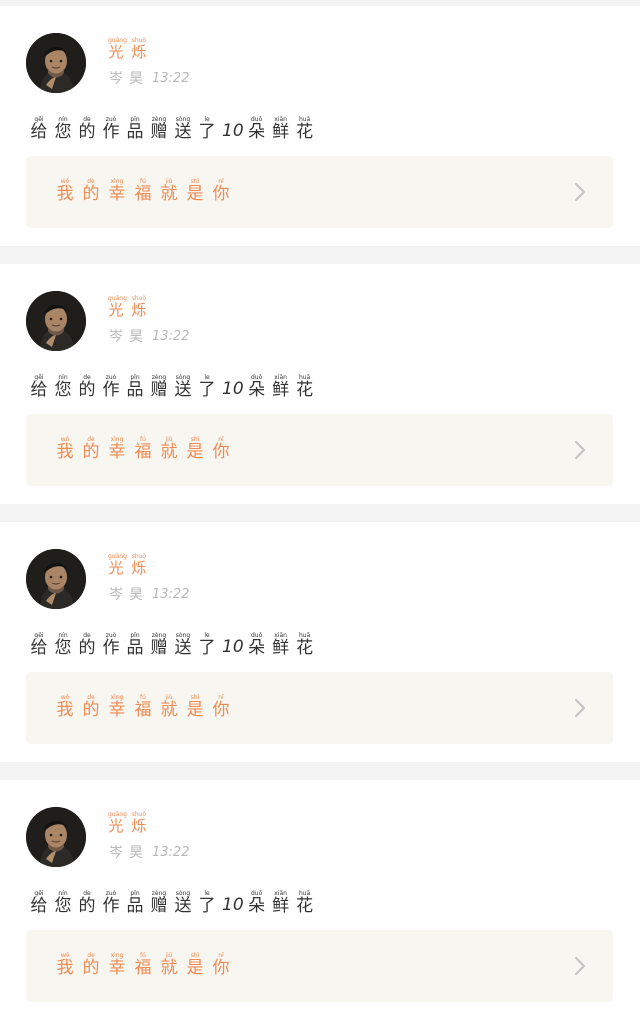  Describe the element at coordinates (257, 644) in the screenshot. I see `ruby-glyph: duǒ 朵` at that location.